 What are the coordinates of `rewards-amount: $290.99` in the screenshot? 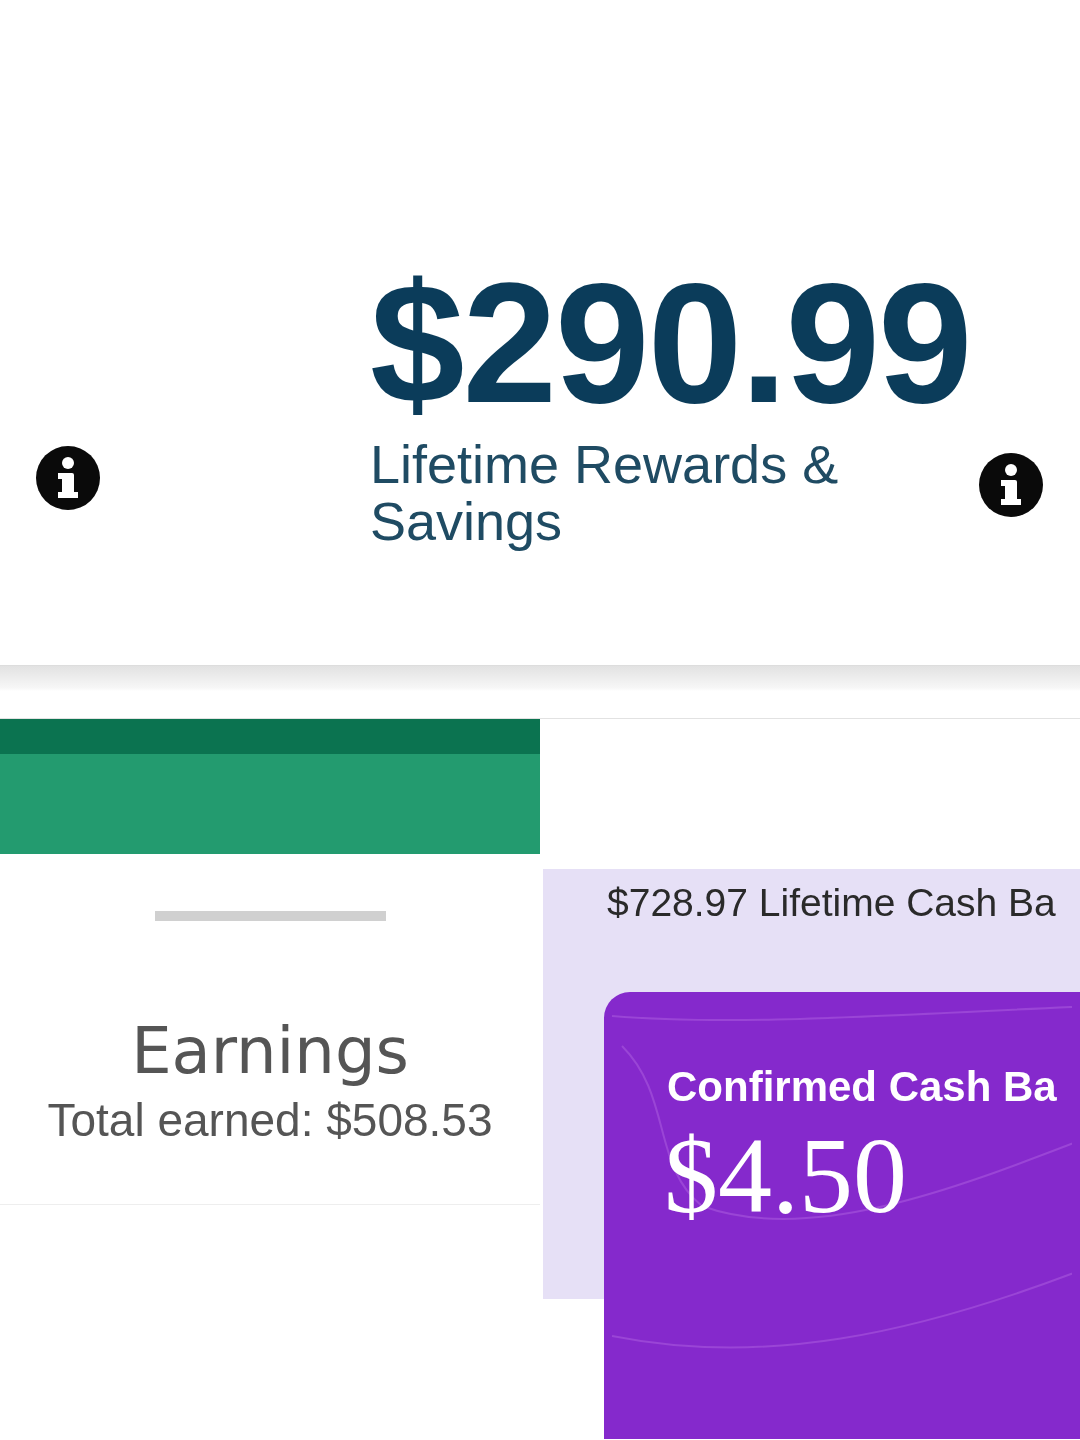 It's located at (670, 343).